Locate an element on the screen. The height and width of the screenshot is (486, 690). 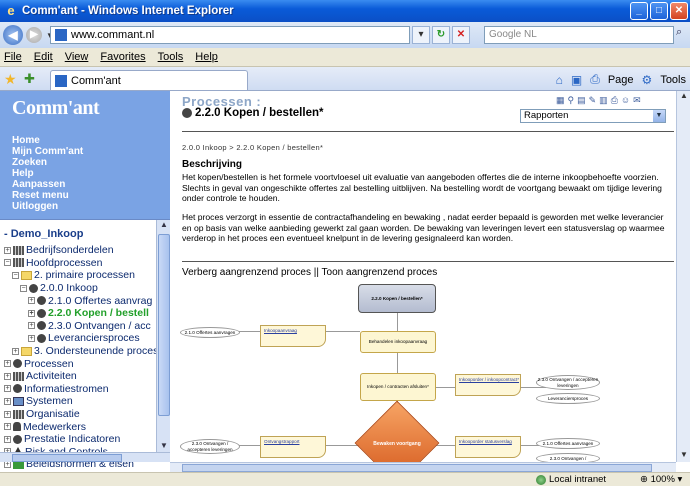
tree-item: + Leveranciersproces is located at coordinates (85, 338).